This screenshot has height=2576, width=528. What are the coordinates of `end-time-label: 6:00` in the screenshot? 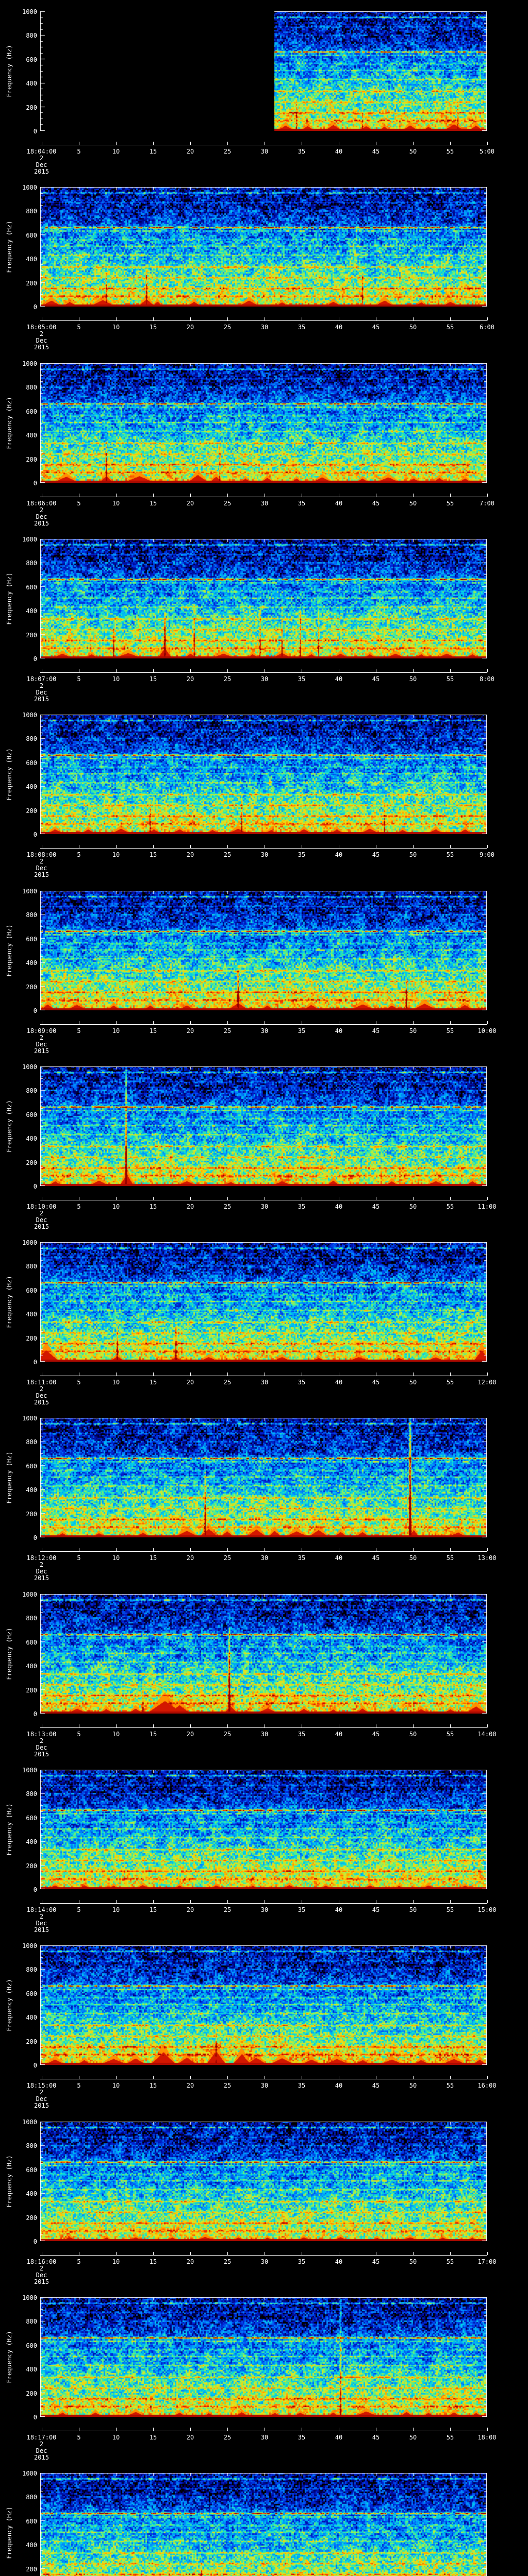 It's located at (487, 327).